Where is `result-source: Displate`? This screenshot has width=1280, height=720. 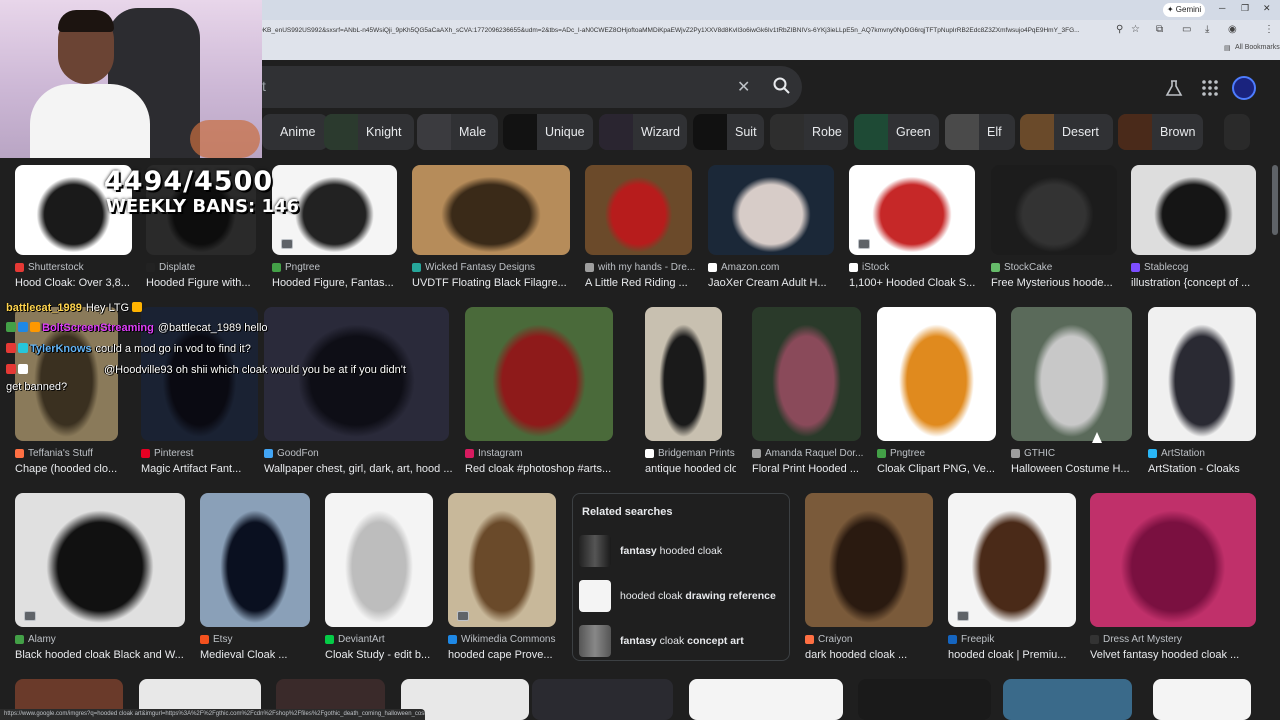 result-source: Displate is located at coordinates (208, 267).